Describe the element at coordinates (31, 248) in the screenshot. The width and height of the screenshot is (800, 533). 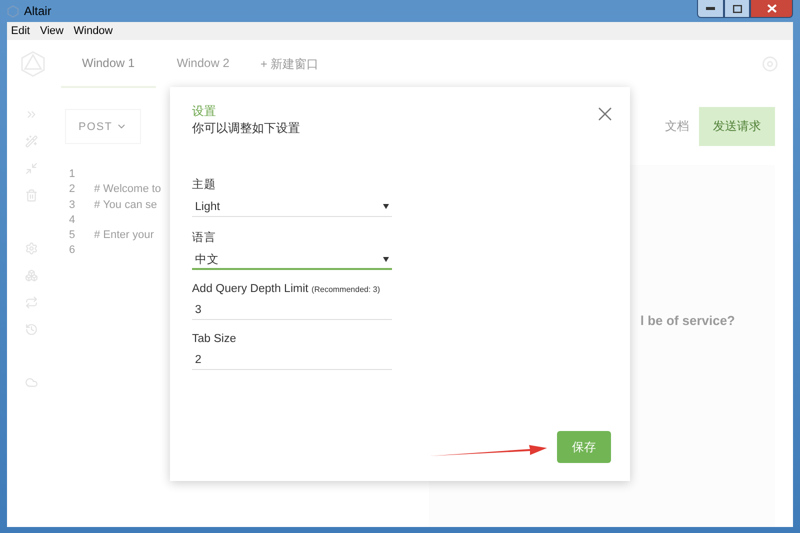
I see `settings-icon` at that location.